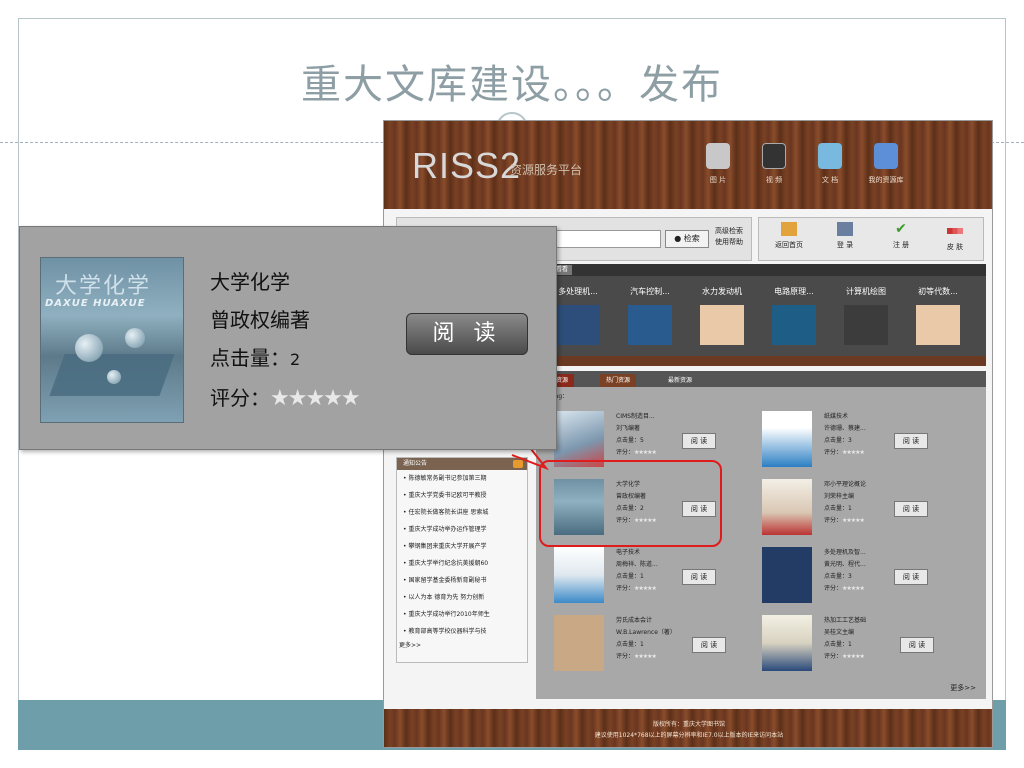 Image resolution: width=1024 pixels, height=768 pixels. What do you see at coordinates (255, 358) in the screenshot?
I see `zoom-book-clicks: 点击量：2` at bounding box center [255, 358].